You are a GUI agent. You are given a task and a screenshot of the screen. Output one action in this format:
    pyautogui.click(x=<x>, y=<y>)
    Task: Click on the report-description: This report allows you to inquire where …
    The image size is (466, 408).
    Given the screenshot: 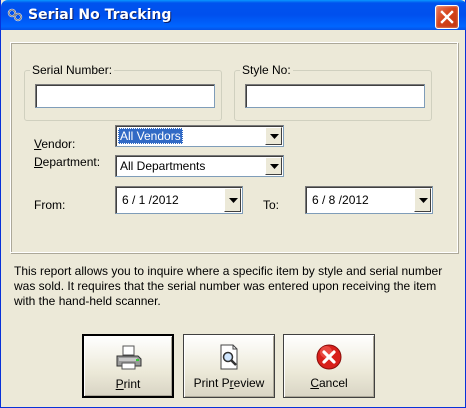 What is the action you would take?
    pyautogui.click(x=228, y=286)
    